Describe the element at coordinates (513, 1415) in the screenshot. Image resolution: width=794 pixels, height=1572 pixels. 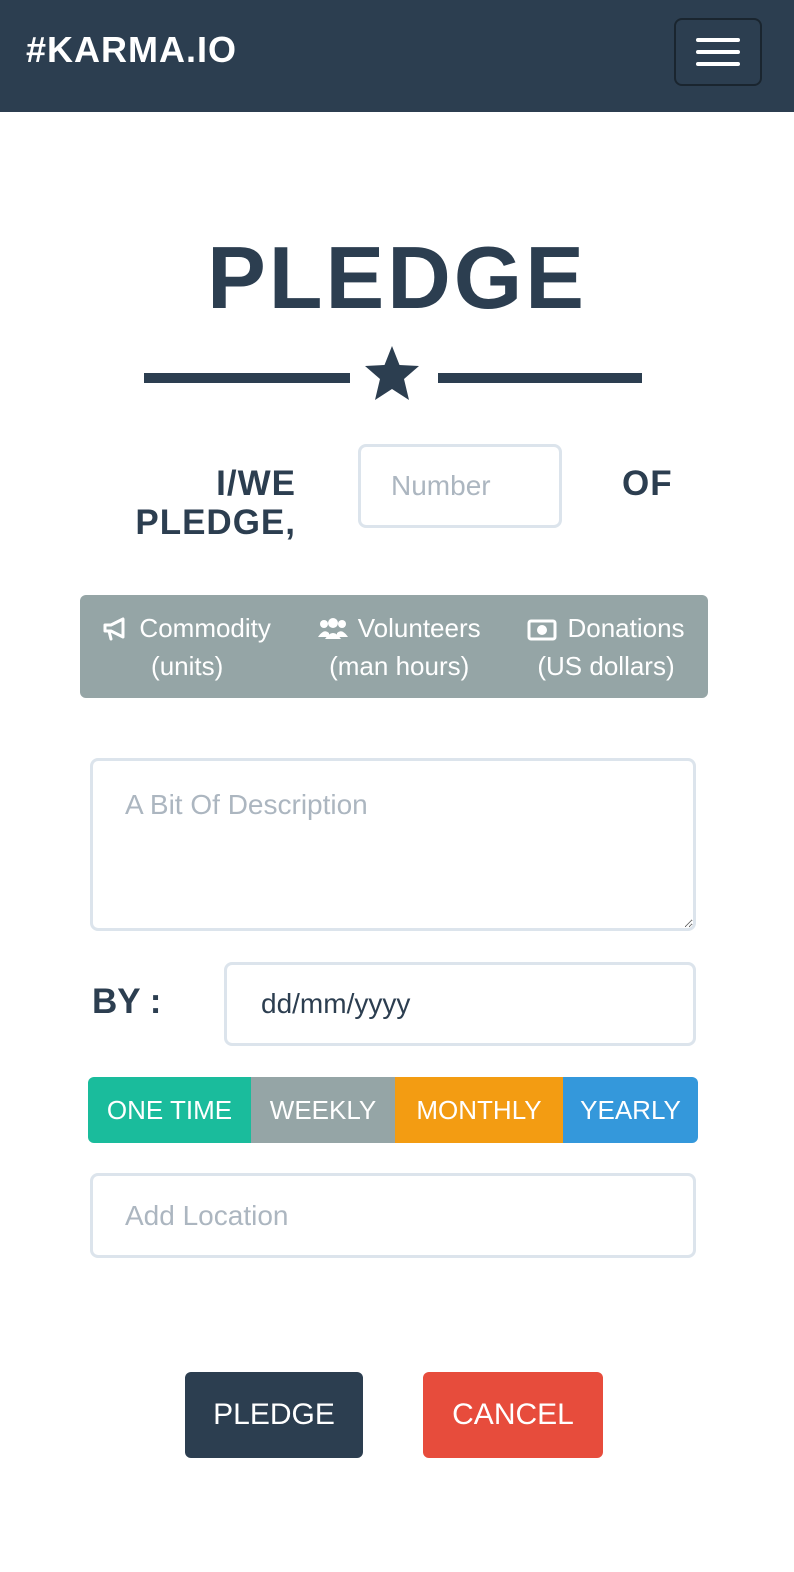
I see `cancel-button: CANCEL` at that location.